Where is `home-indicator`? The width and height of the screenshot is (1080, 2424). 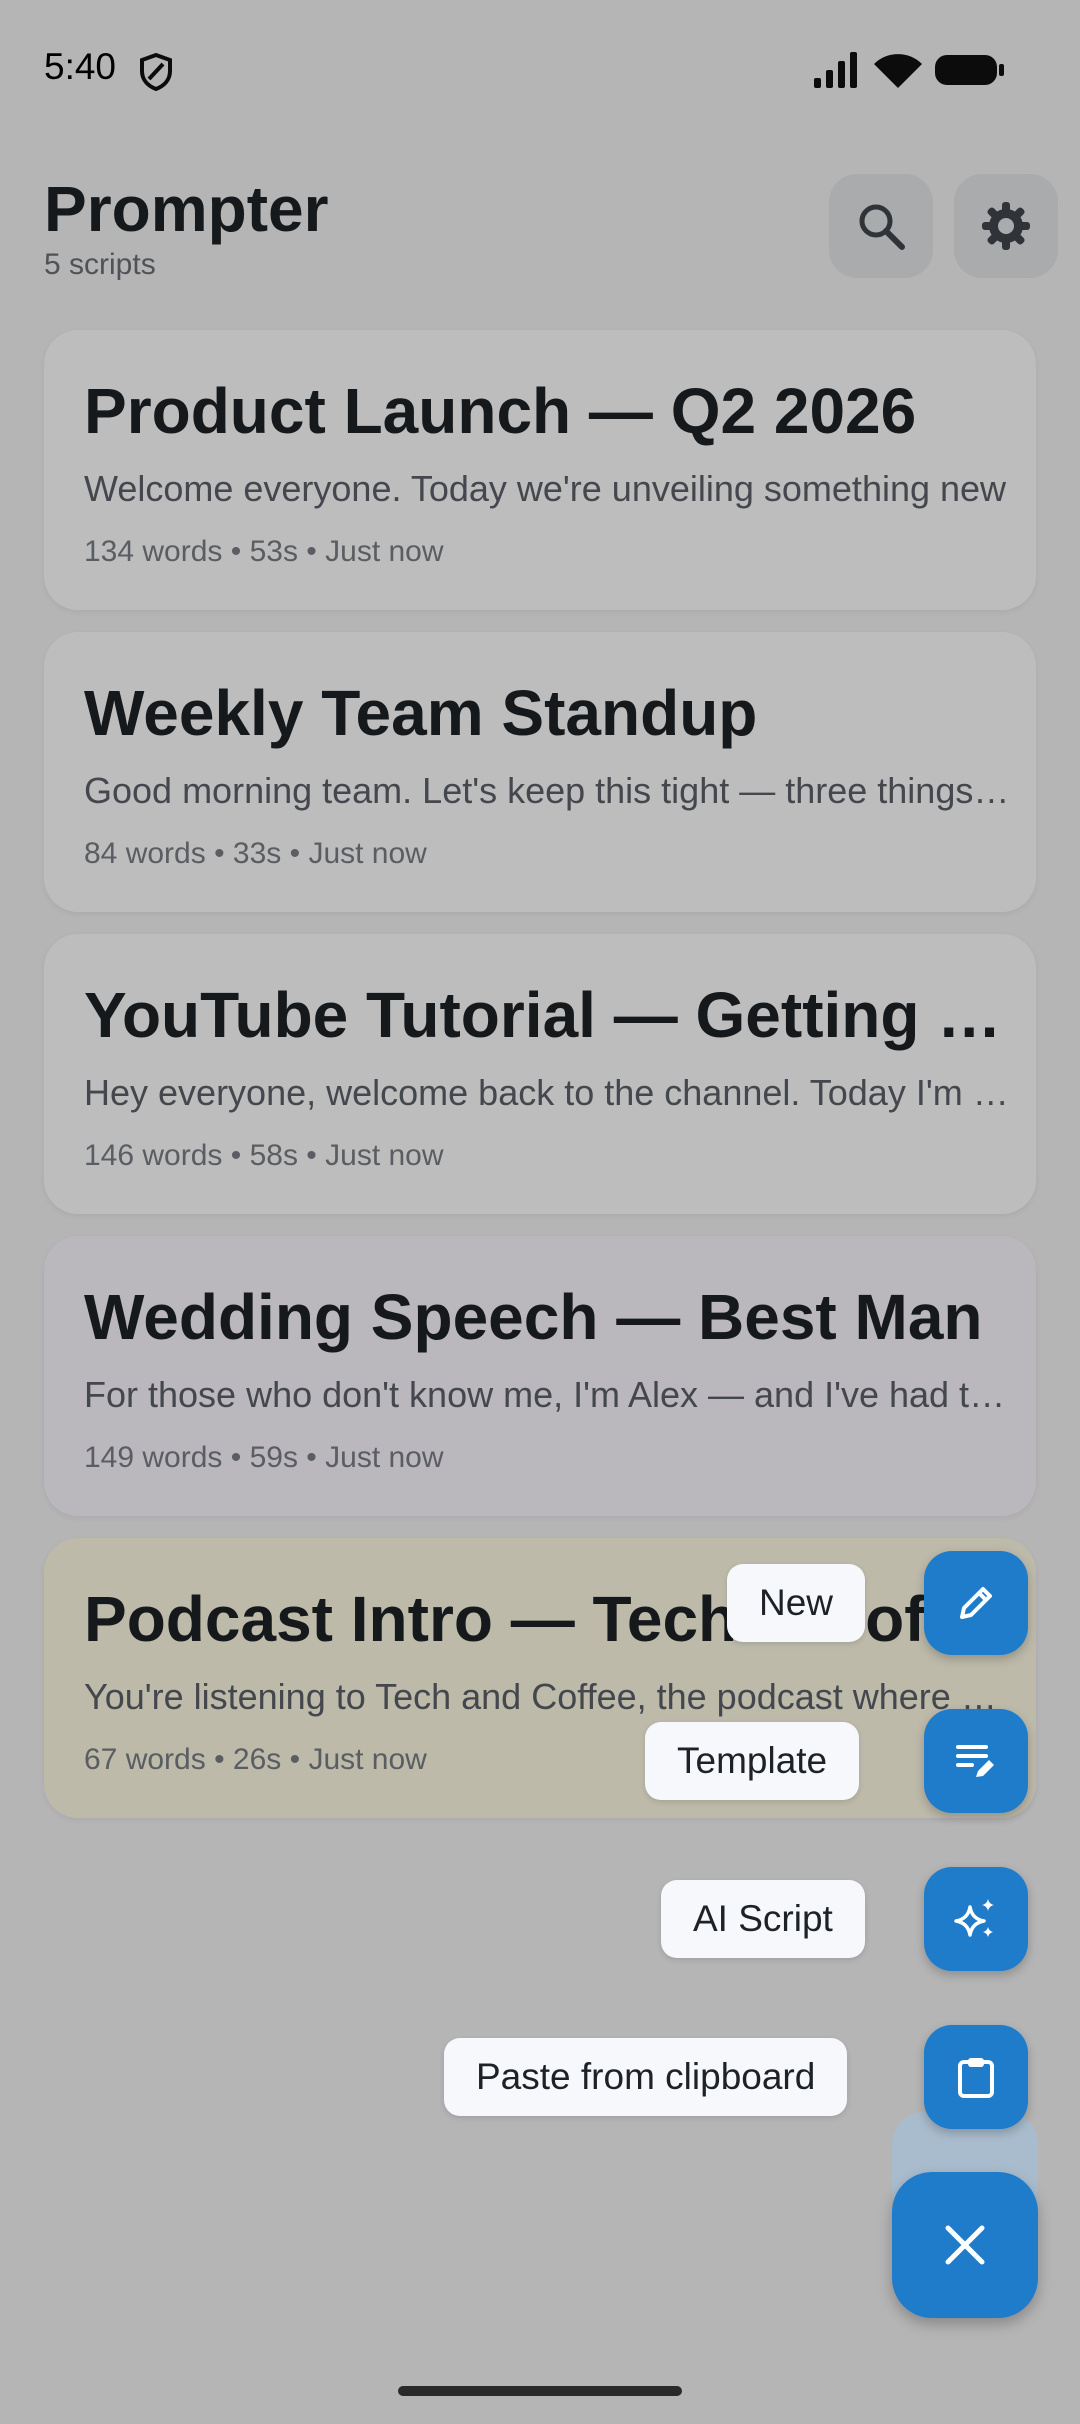
home-indicator is located at coordinates (540, 2391).